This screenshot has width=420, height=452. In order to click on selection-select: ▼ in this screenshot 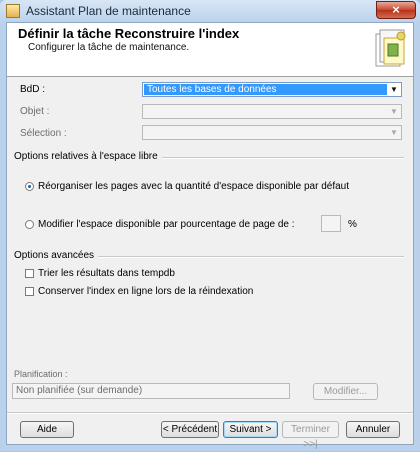, I will do `click(272, 132)`.